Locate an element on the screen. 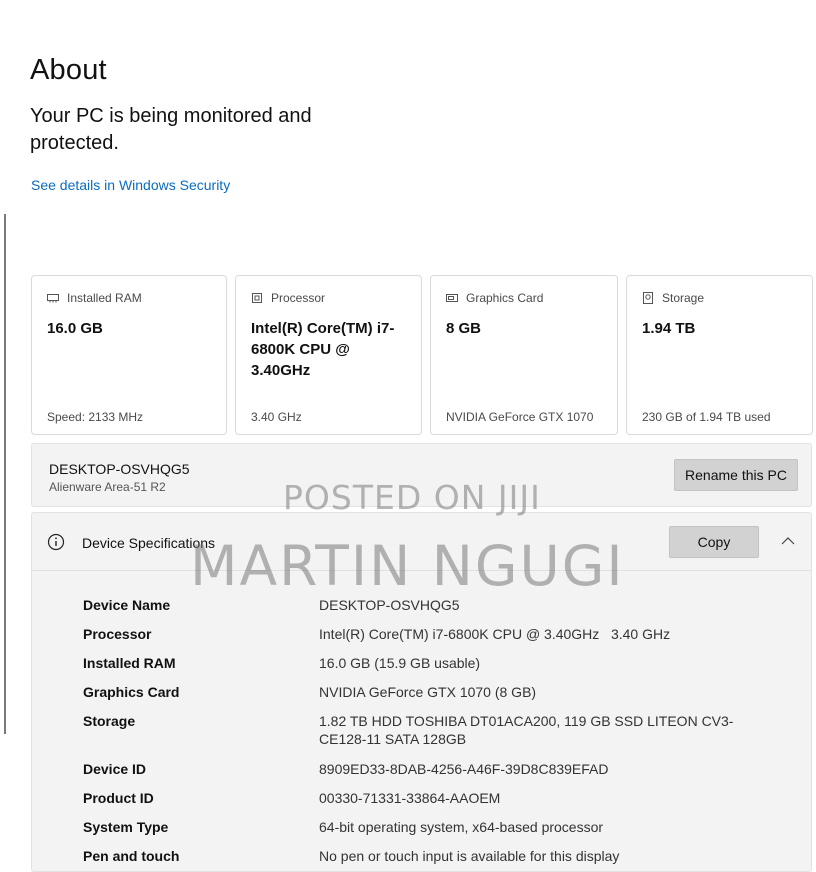 The width and height of the screenshot is (816, 872). pc-name: DESKTOP-OSVHQG5 is located at coordinates (119, 469).